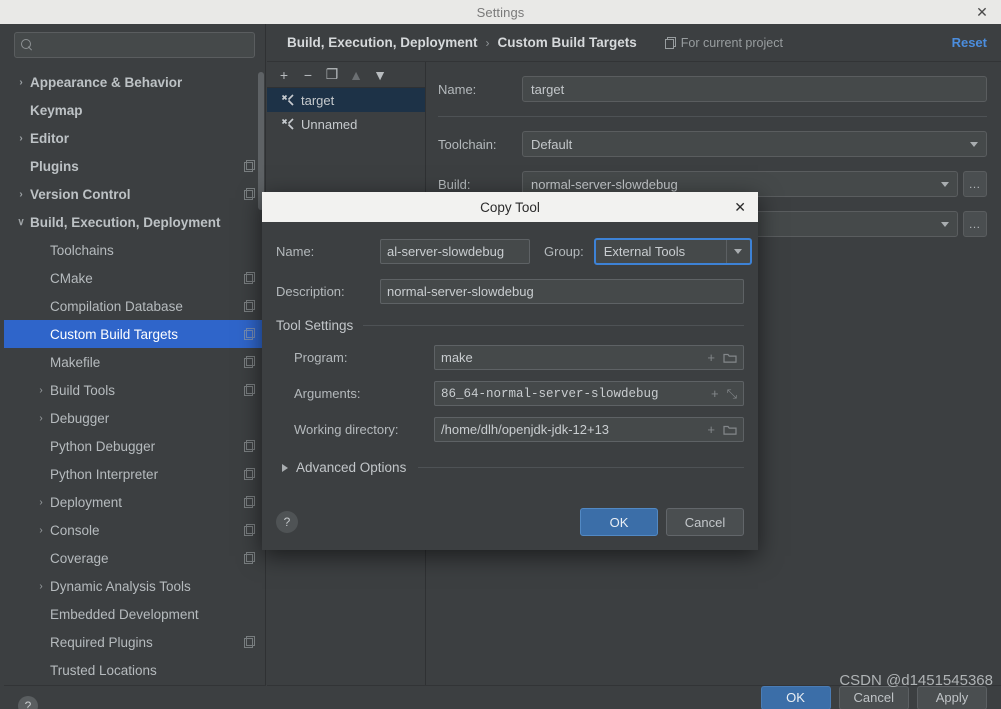 Image resolution: width=1001 pixels, height=709 pixels. I want to click on reset-link: Reset, so click(969, 42).